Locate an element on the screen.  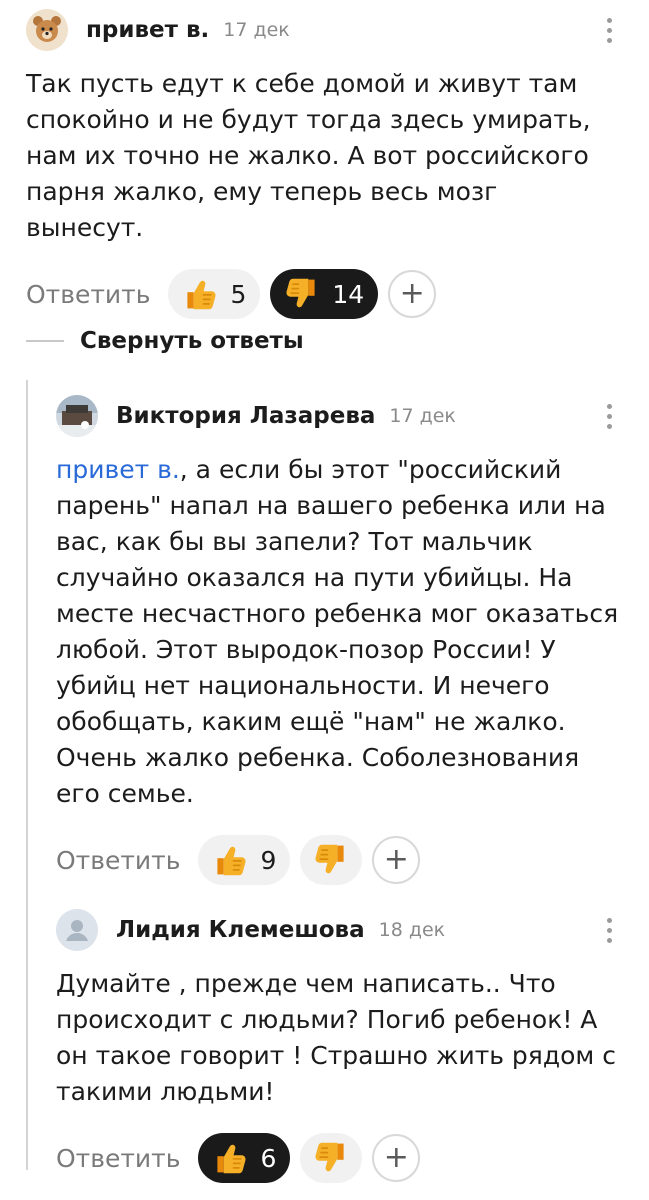
photo-avatar is located at coordinates (77, 416).